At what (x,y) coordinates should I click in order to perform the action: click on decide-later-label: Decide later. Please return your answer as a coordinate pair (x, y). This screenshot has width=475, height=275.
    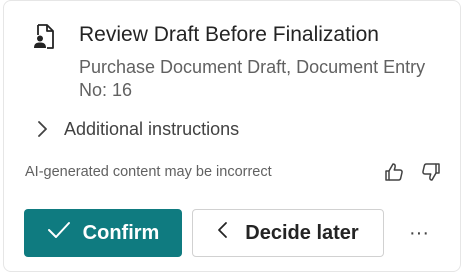
    Looking at the image, I should click on (302, 232).